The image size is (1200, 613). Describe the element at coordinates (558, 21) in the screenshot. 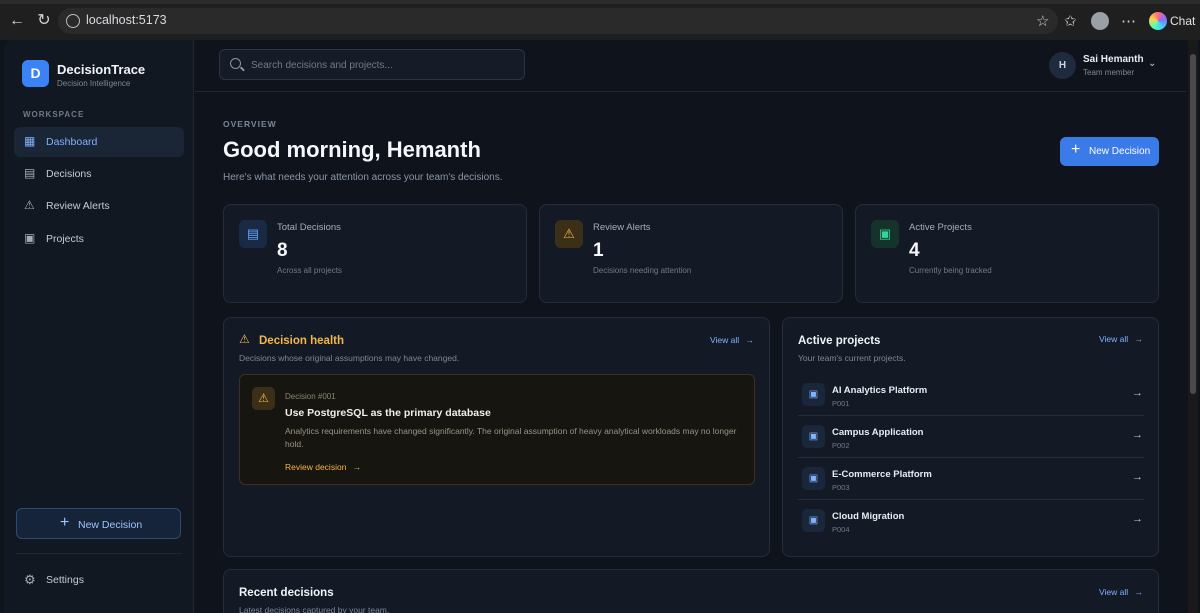

I see `address-bar: localhost:5173` at that location.